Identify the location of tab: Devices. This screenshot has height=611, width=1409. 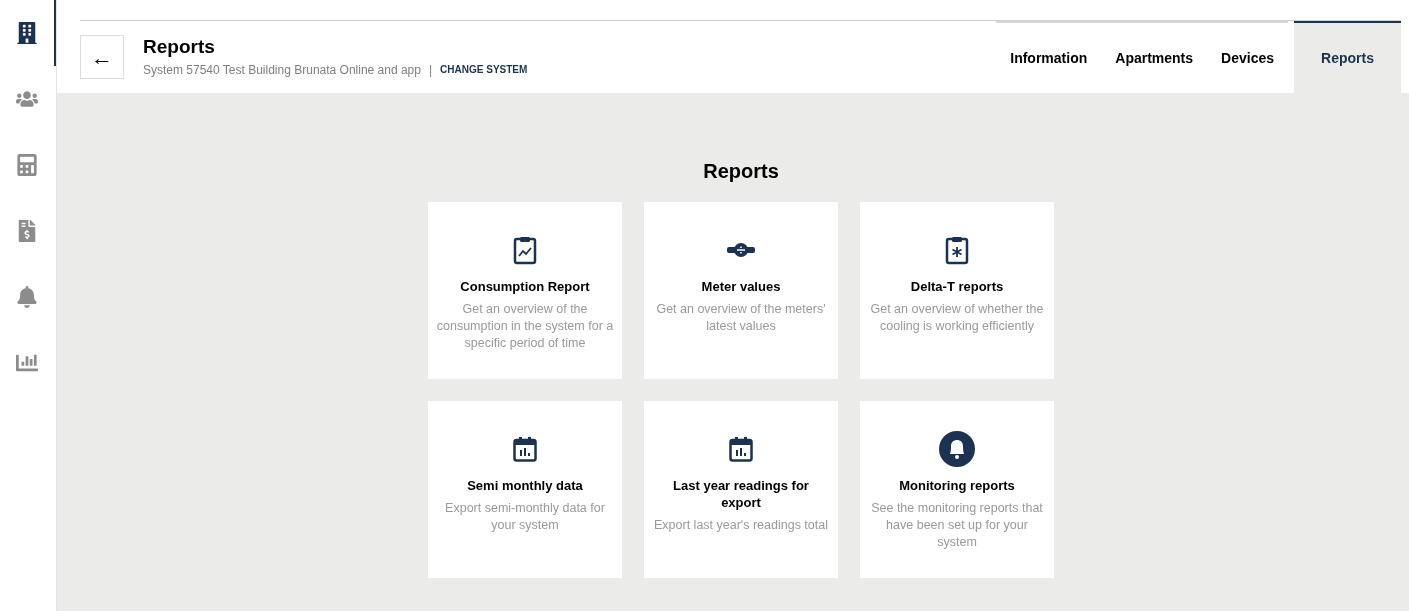
(1247, 57).